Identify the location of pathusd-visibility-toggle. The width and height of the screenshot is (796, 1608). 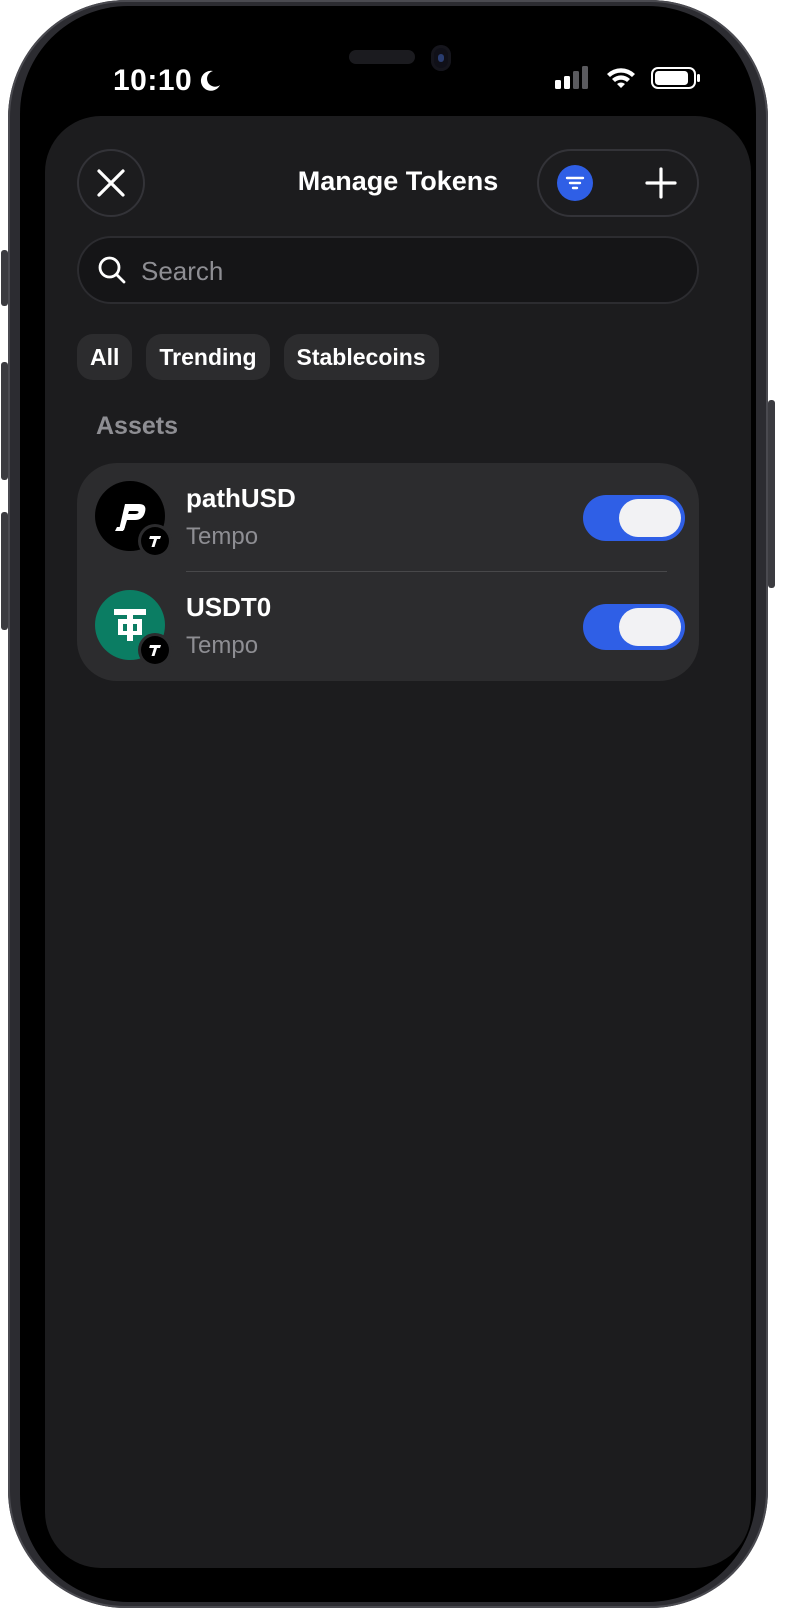
(634, 518).